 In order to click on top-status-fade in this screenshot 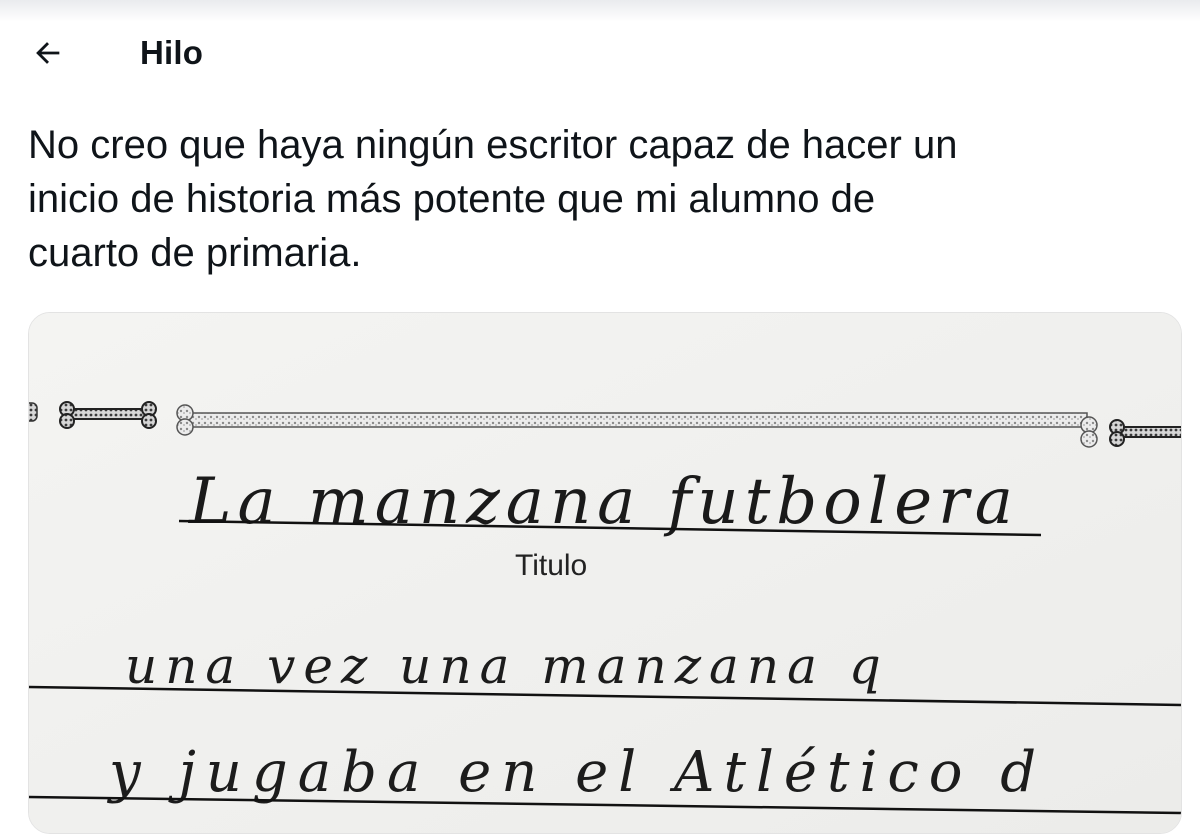, I will do `click(600, 11)`.